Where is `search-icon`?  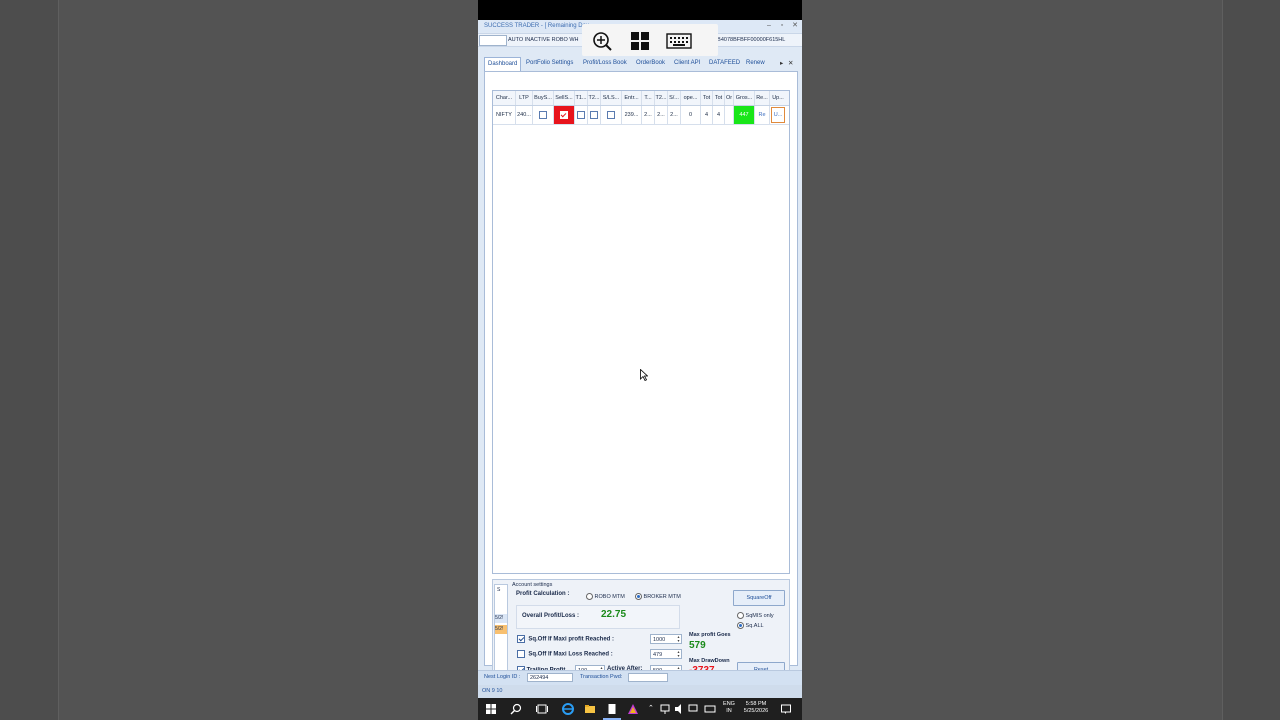 search-icon is located at coordinates (516, 709).